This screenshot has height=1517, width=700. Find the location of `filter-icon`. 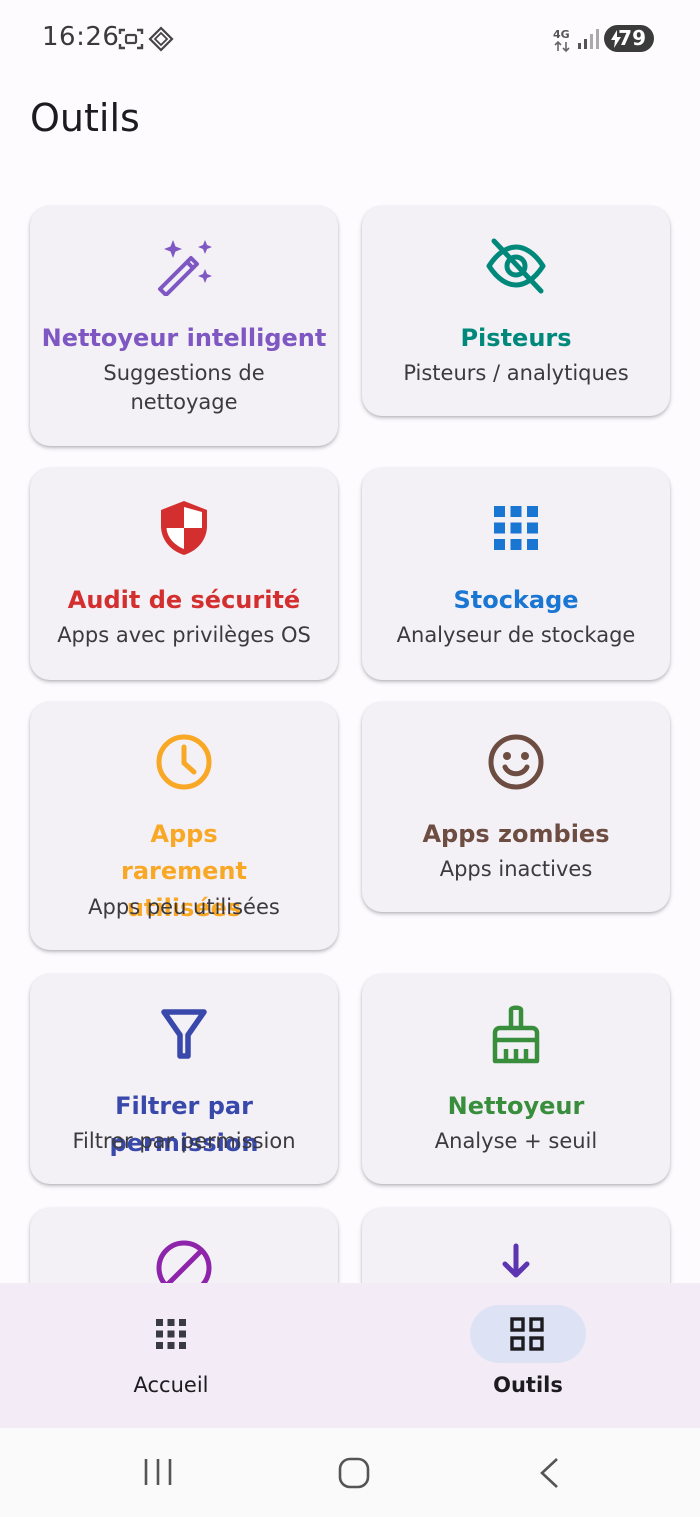

filter-icon is located at coordinates (184, 1034).